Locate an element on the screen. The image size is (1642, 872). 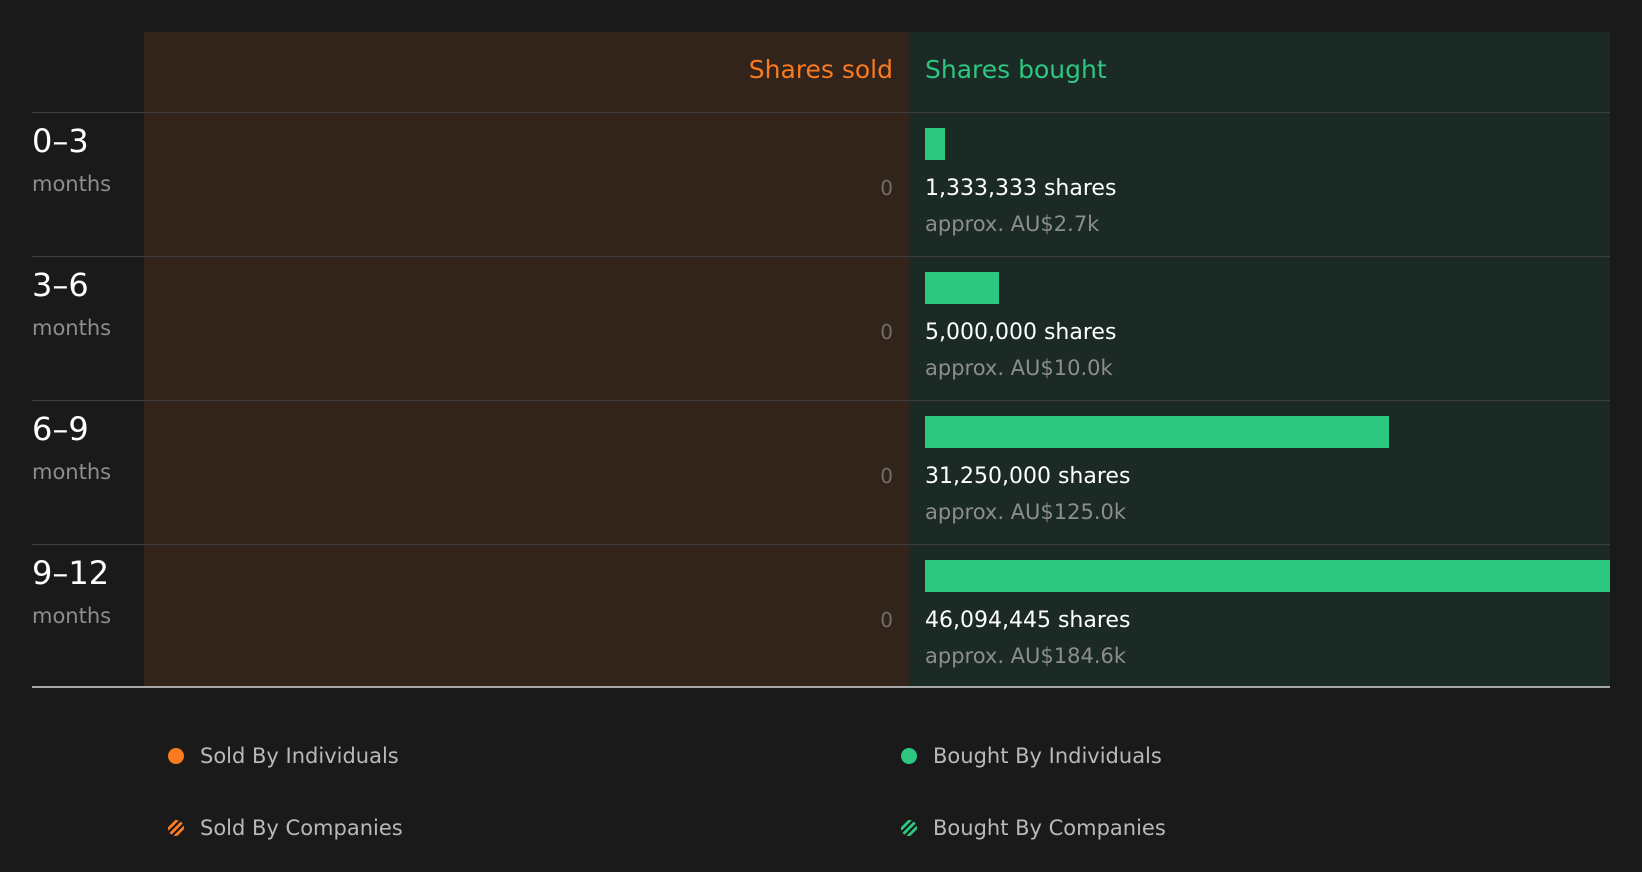
period-label: 0–3 is located at coordinates (60, 141).